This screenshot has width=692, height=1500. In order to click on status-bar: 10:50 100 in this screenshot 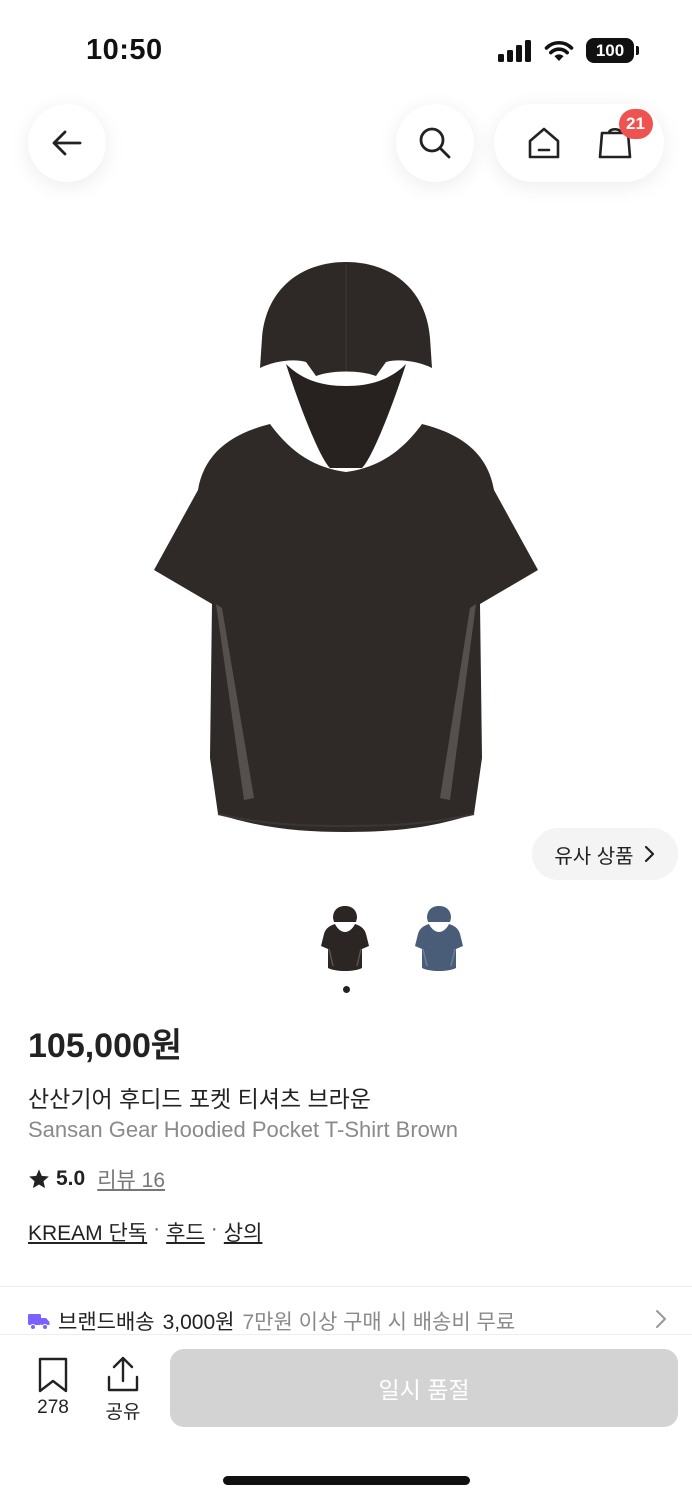, I will do `click(346, 50)`.